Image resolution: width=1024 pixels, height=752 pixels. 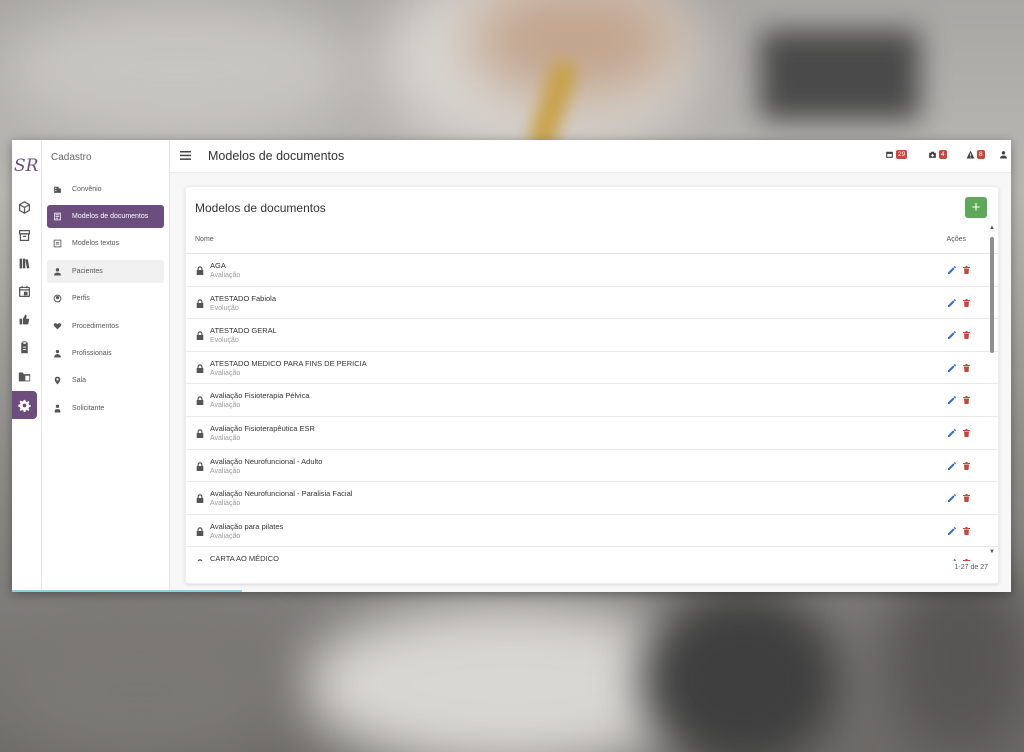 I want to click on cube-icon, so click(x=24, y=207).